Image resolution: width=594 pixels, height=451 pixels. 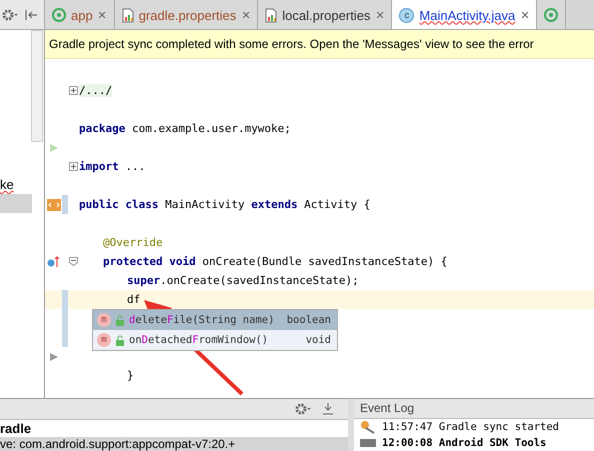 I want to click on run-triangle-icon, so click(x=53, y=147).